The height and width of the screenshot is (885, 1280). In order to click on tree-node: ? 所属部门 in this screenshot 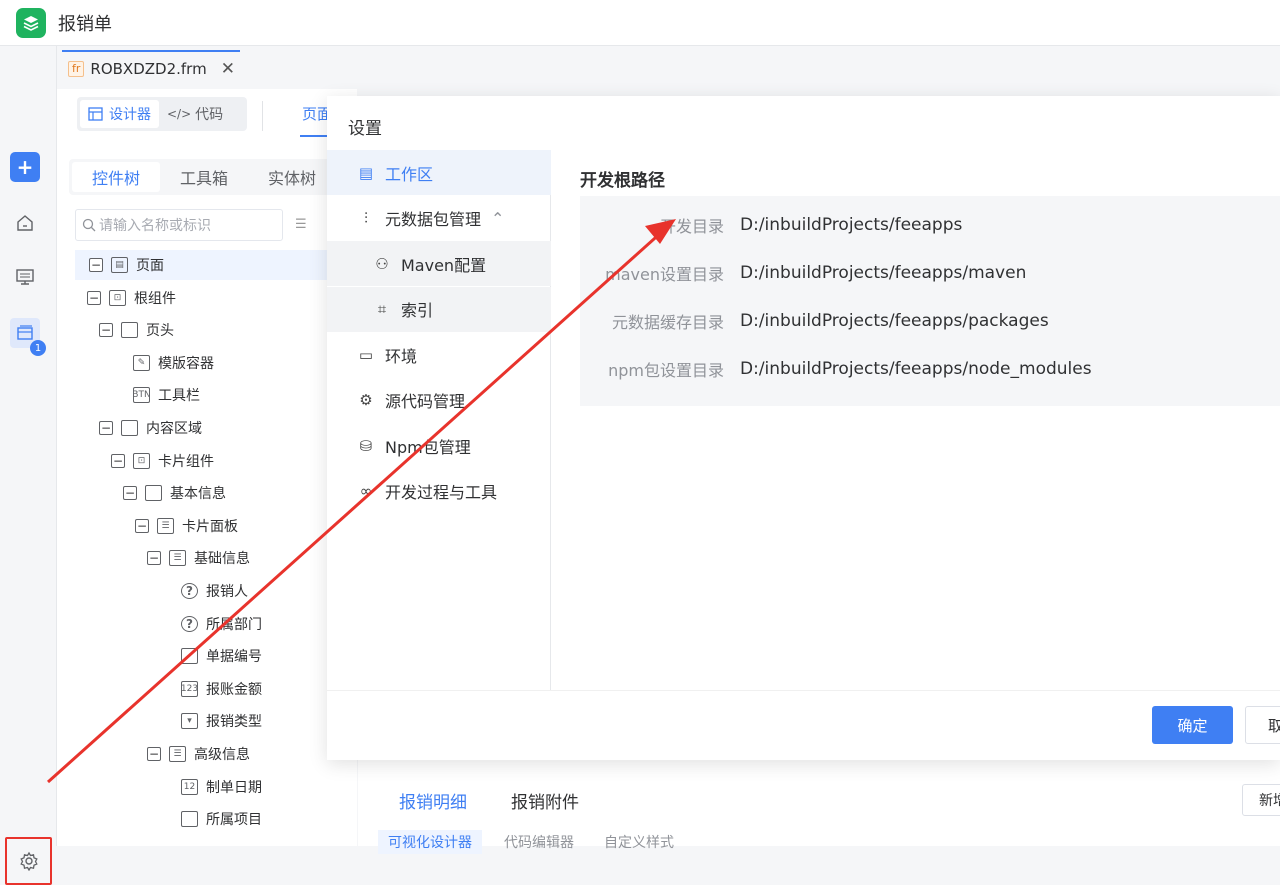, I will do `click(247, 624)`.